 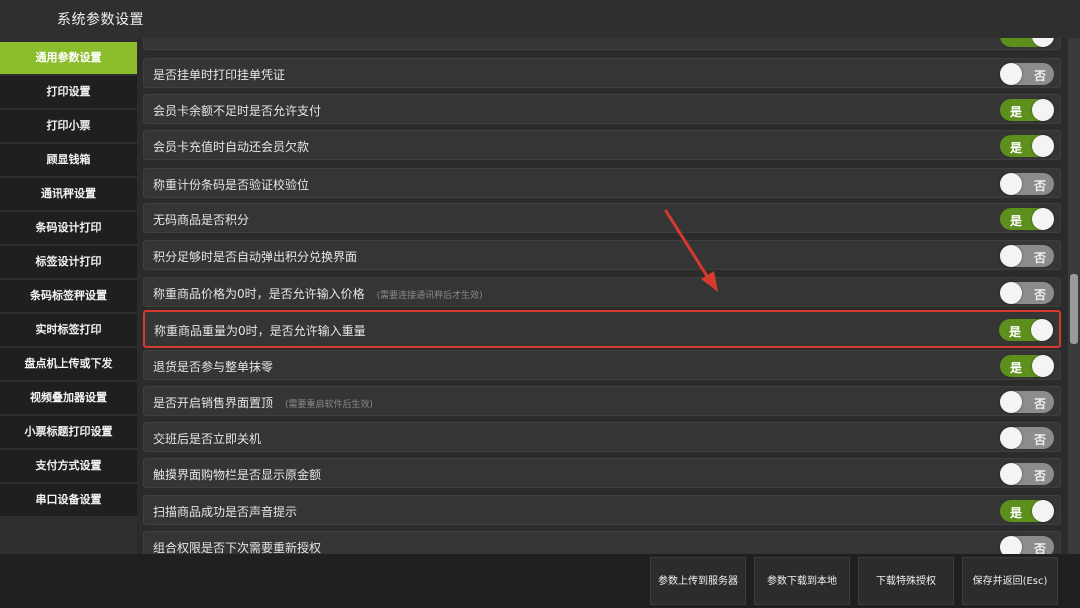 I want to click on setting-row: 触摸界面购物栏是否显示原金额 否, so click(x=602, y=473).